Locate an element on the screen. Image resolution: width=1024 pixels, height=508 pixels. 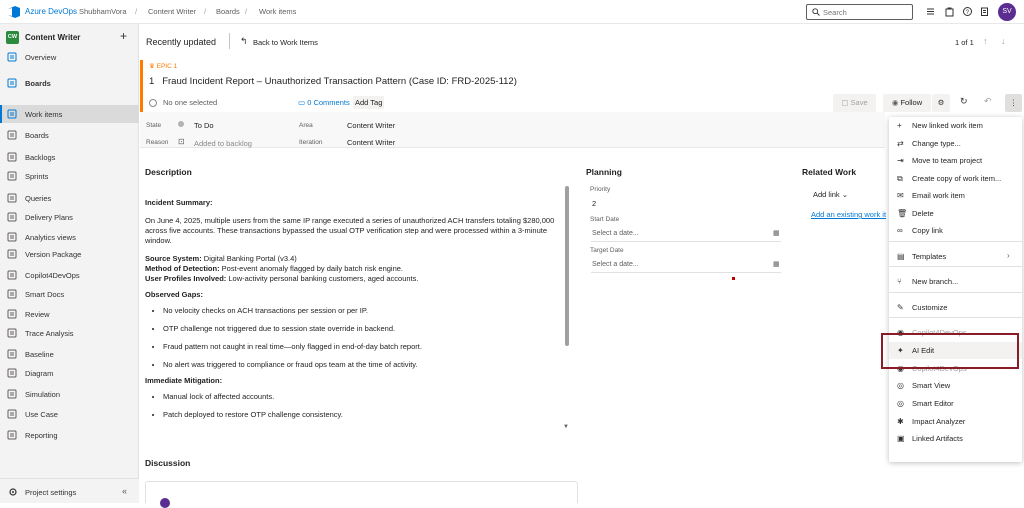
sidebar-item-label: Delivery Plans is located at coordinates (49, 217).